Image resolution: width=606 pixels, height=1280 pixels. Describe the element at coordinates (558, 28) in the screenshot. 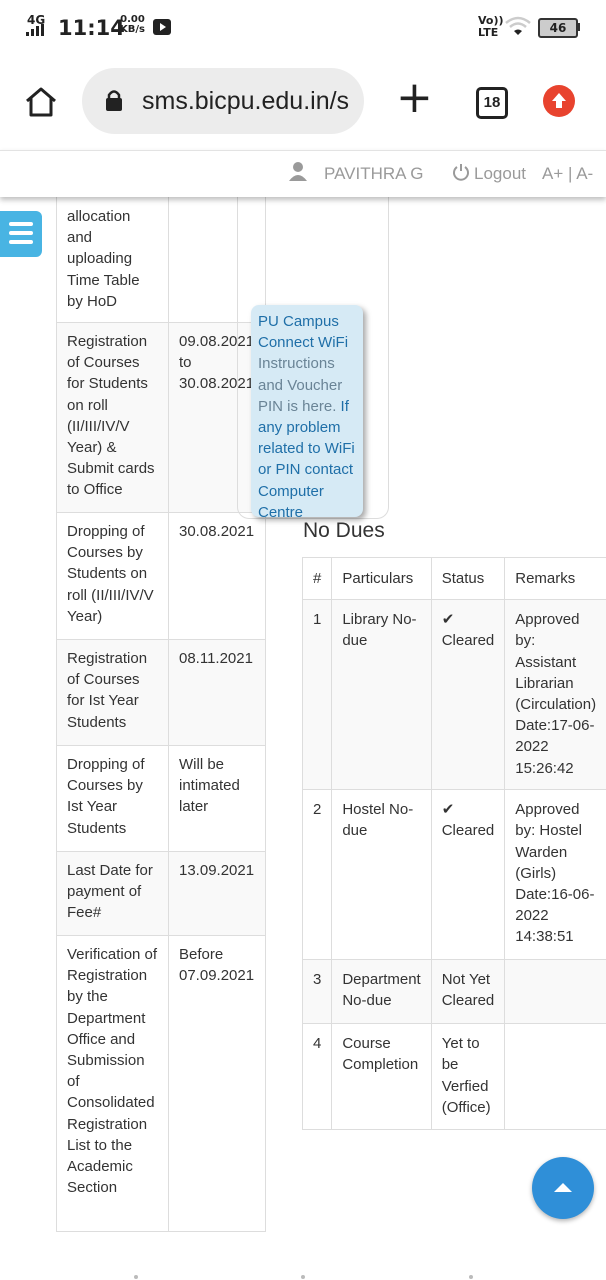

I see `battery-icon: 46` at that location.